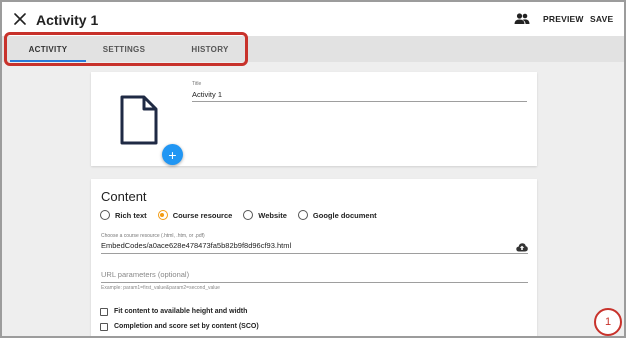  Describe the element at coordinates (197, 84) in the screenshot. I see `title-field-label: Title` at that location.